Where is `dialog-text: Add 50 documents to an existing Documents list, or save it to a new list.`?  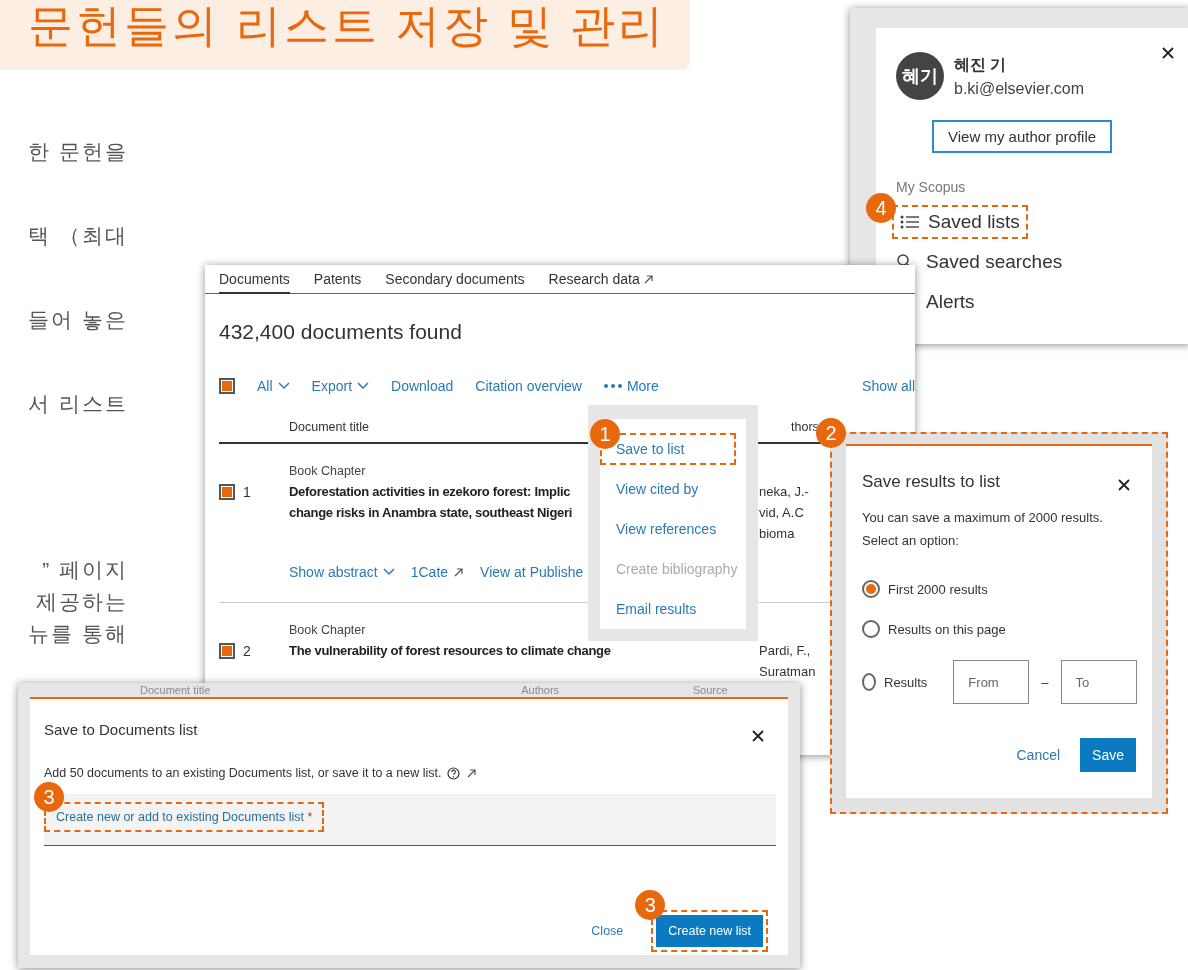
dialog-text: Add 50 documents to an existing Documents list, or save it to a new list. is located at coordinates (243, 773).